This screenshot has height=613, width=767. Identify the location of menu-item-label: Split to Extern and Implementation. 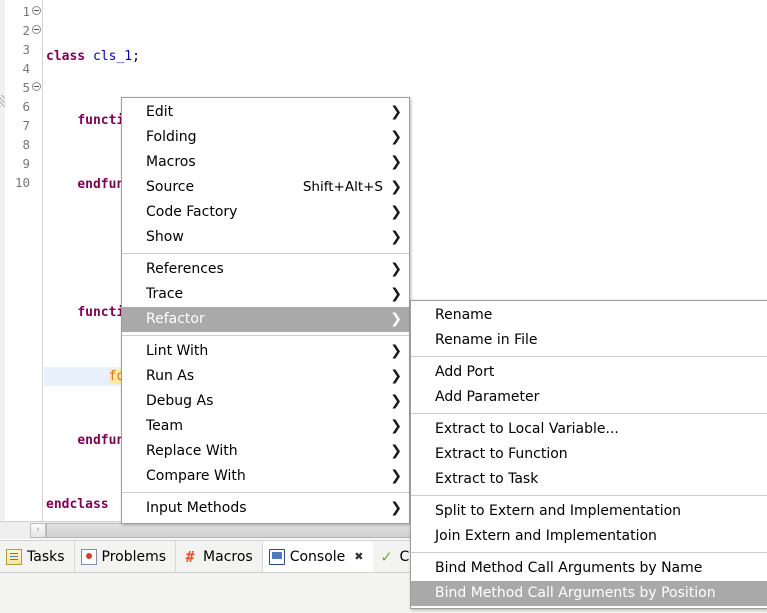
(558, 511).